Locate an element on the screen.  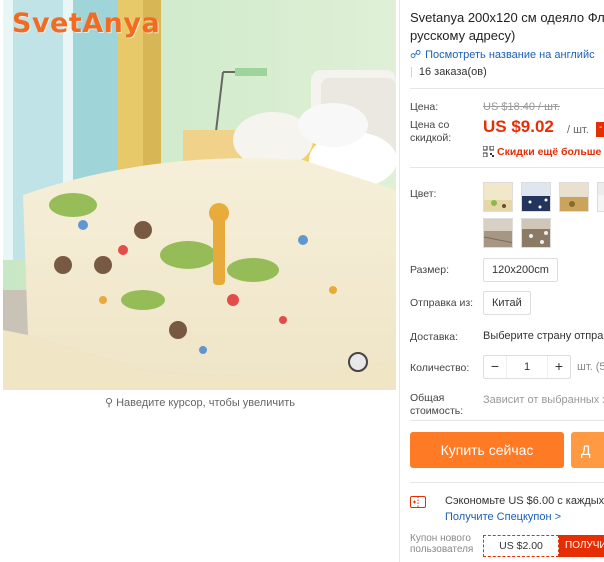
more-discounts-link: Скидки ещё больше в is located at coordinates (543, 152).